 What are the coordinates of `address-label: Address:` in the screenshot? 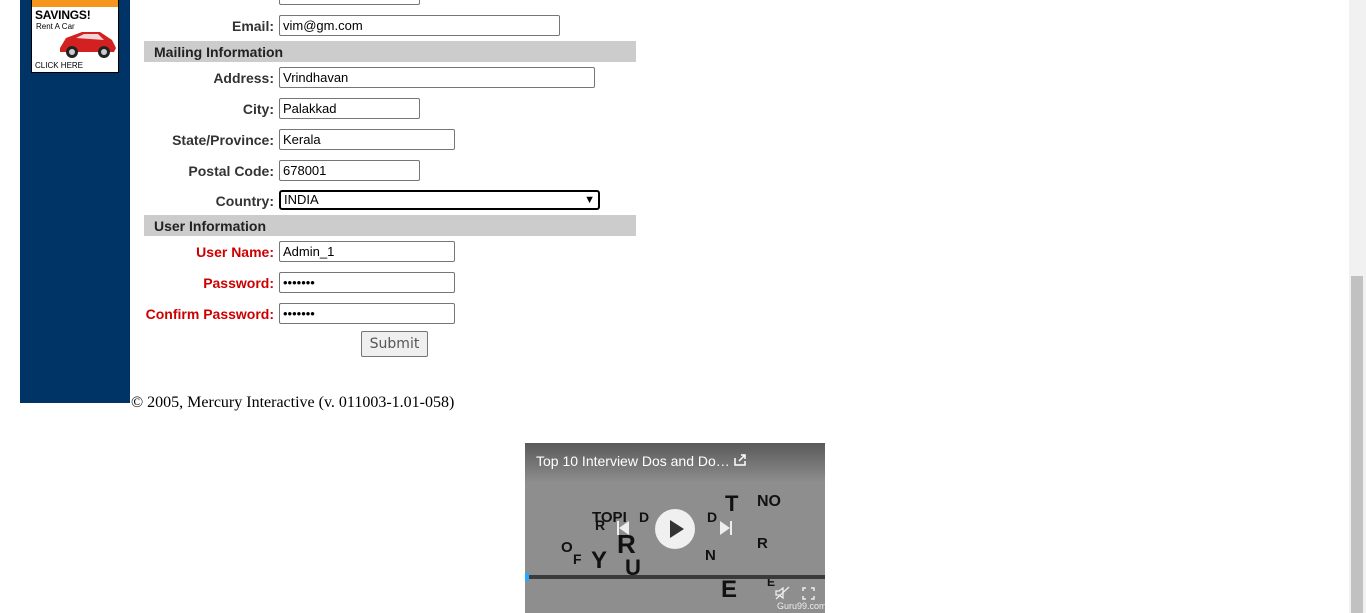 It's located at (243, 78).